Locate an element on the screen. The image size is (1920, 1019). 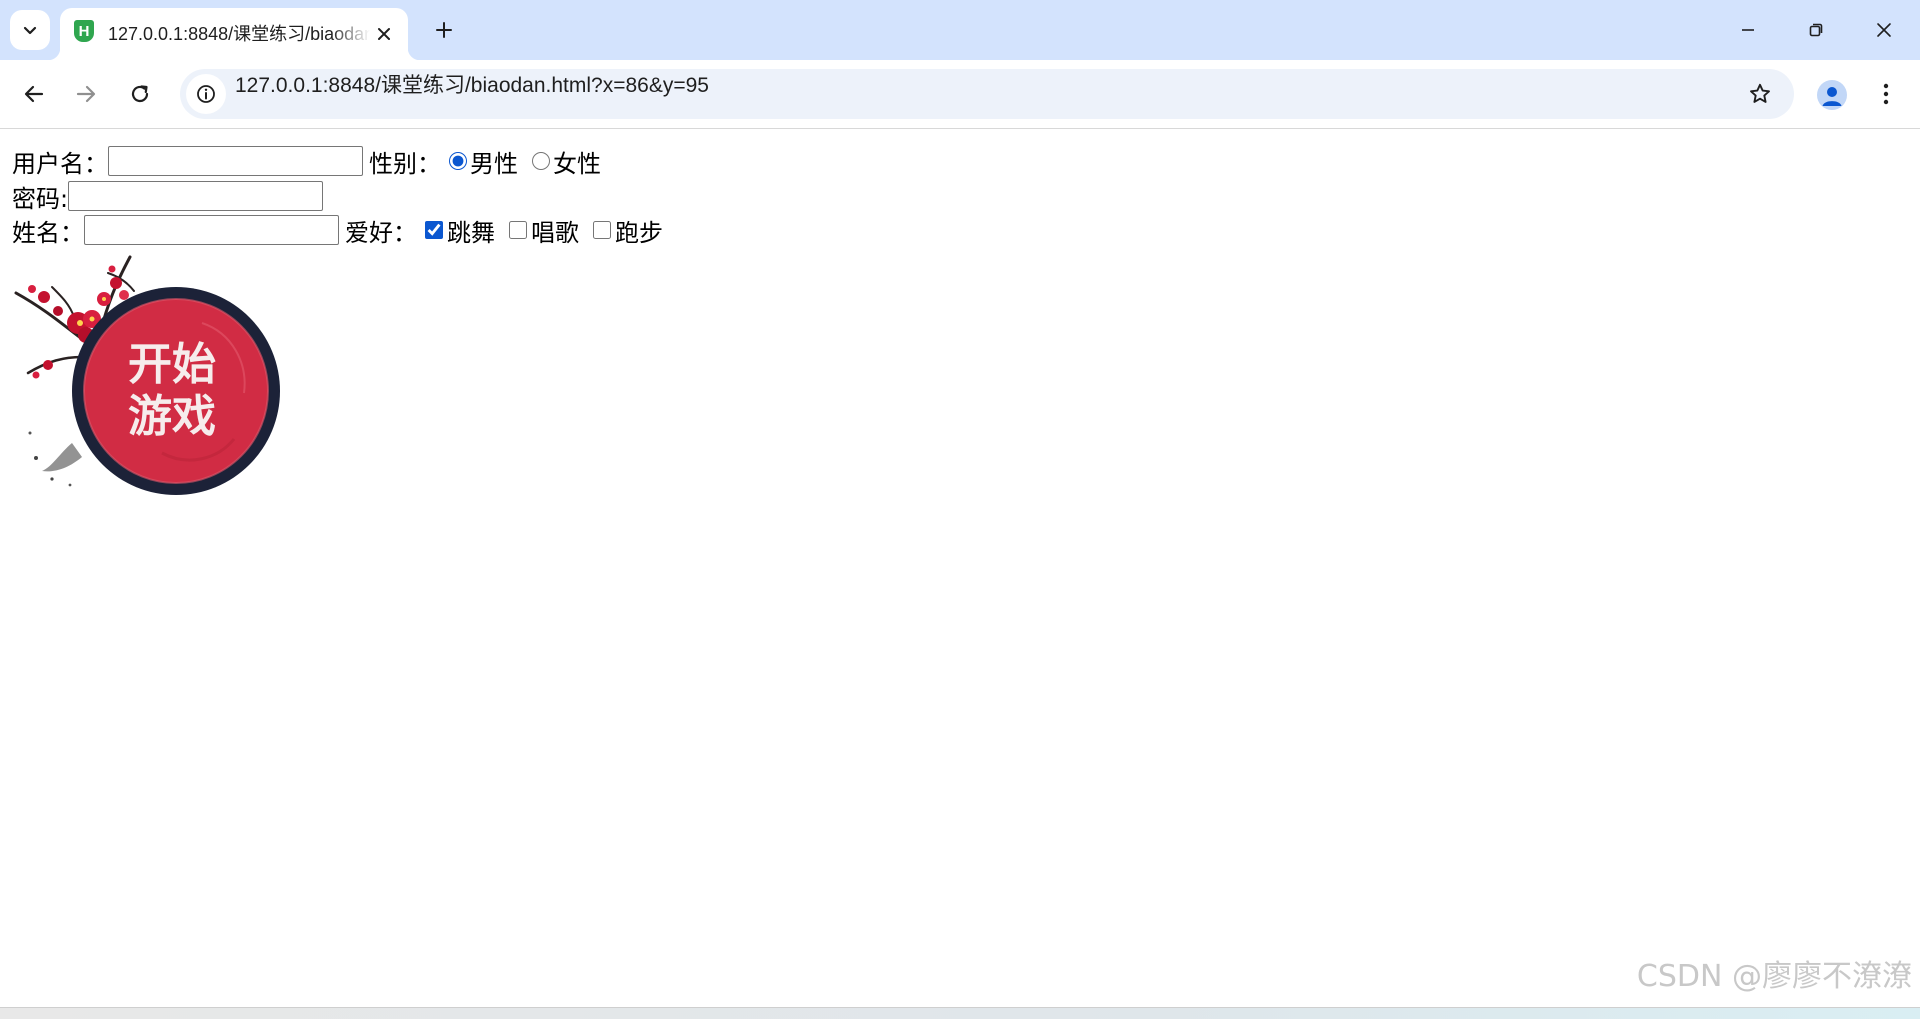
name-hobby-row: 姓名： 爱好： 跳舞 唱歌 跑步 is located at coordinates (340, 230).